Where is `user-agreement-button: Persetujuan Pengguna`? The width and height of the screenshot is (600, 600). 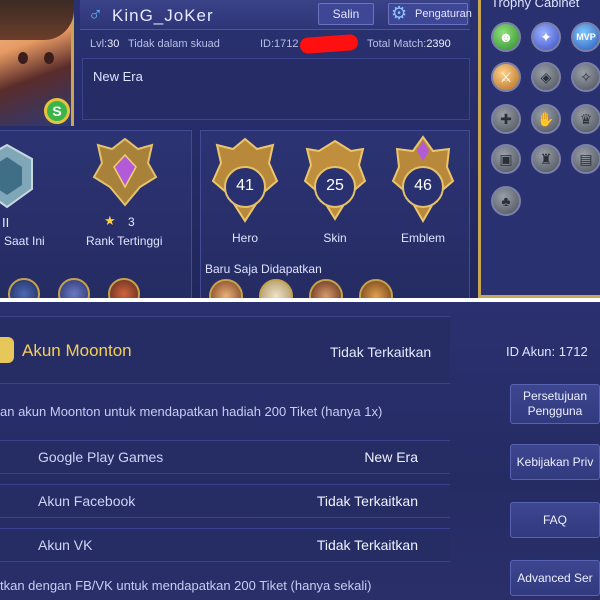 user-agreement-button: Persetujuan Pengguna is located at coordinates (555, 404).